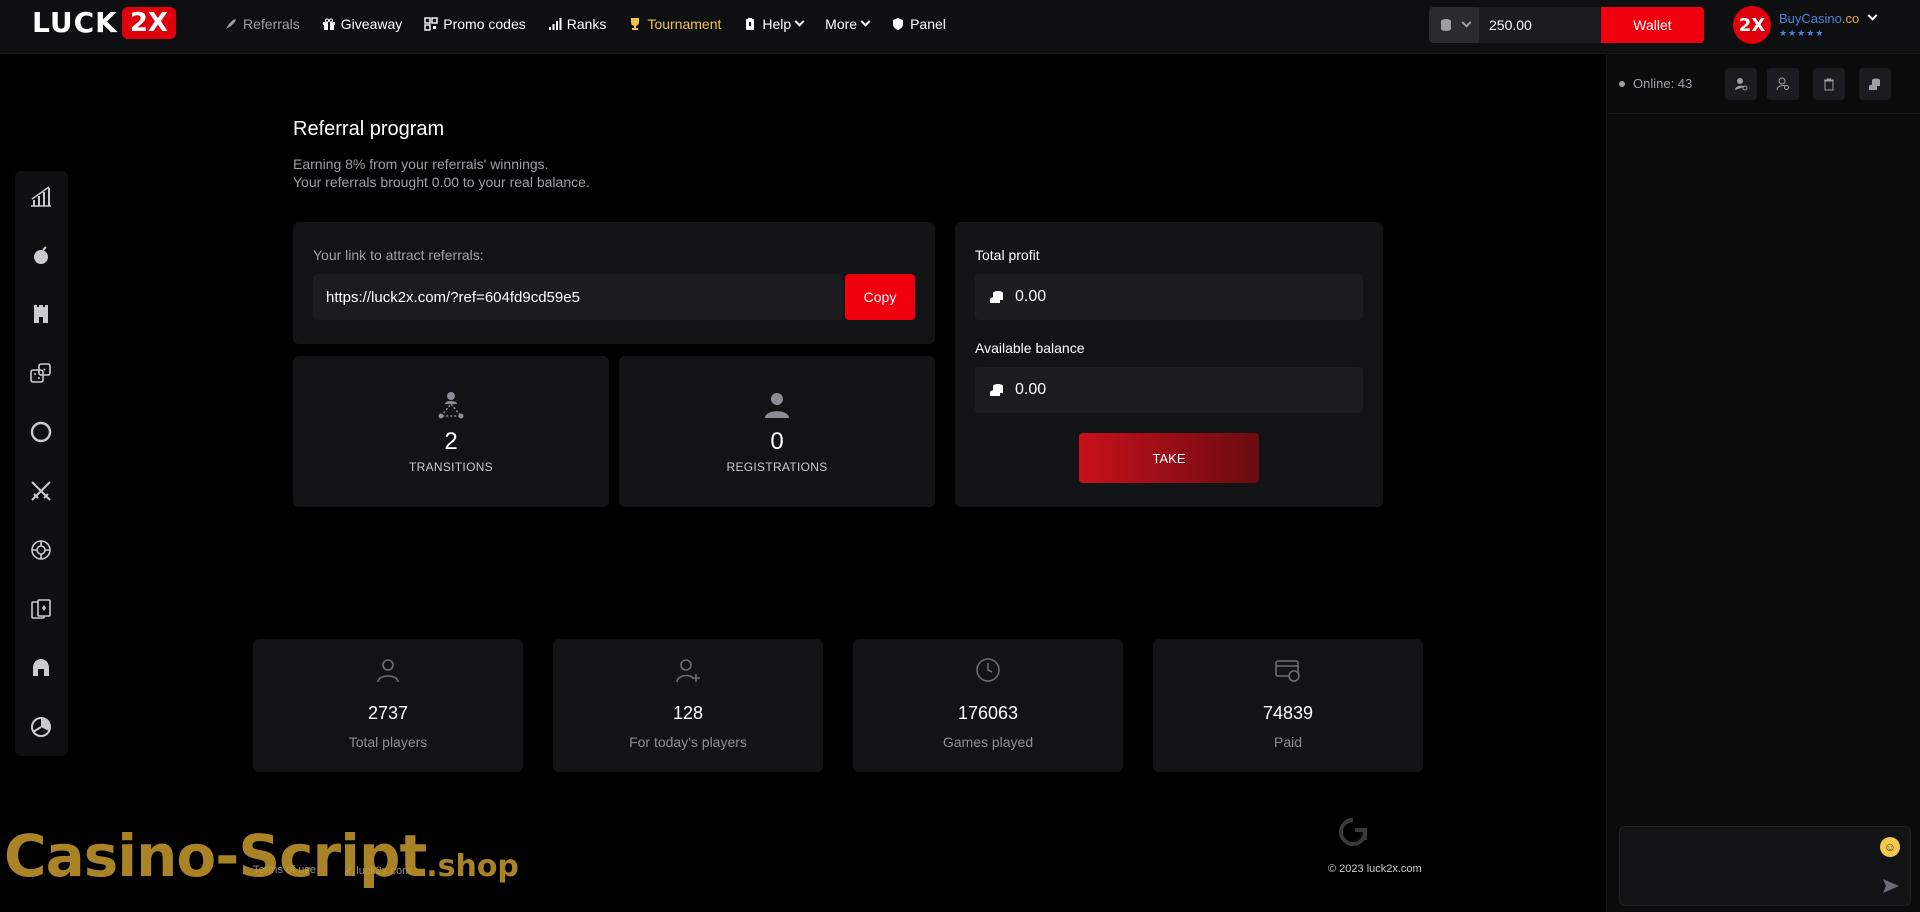  I want to click on nav-panel-label: Panel, so click(928, 24).